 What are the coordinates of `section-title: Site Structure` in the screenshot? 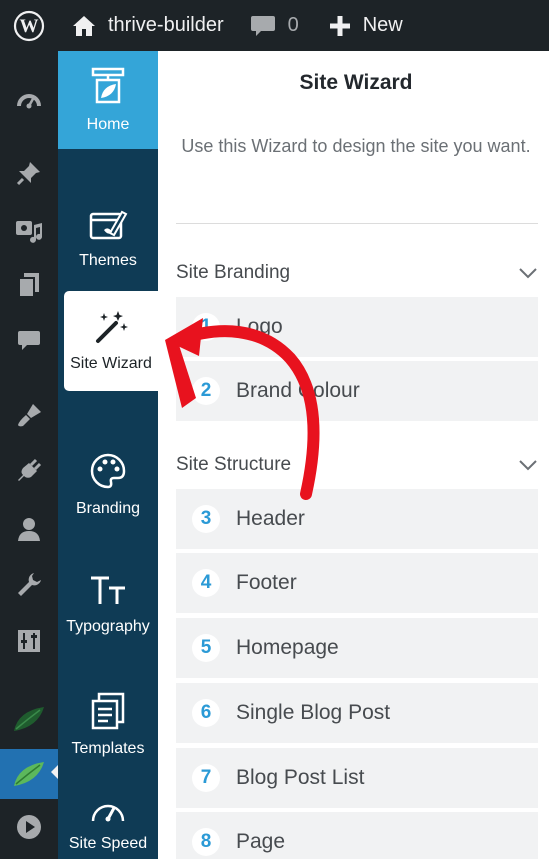 It's located at (234, 464).